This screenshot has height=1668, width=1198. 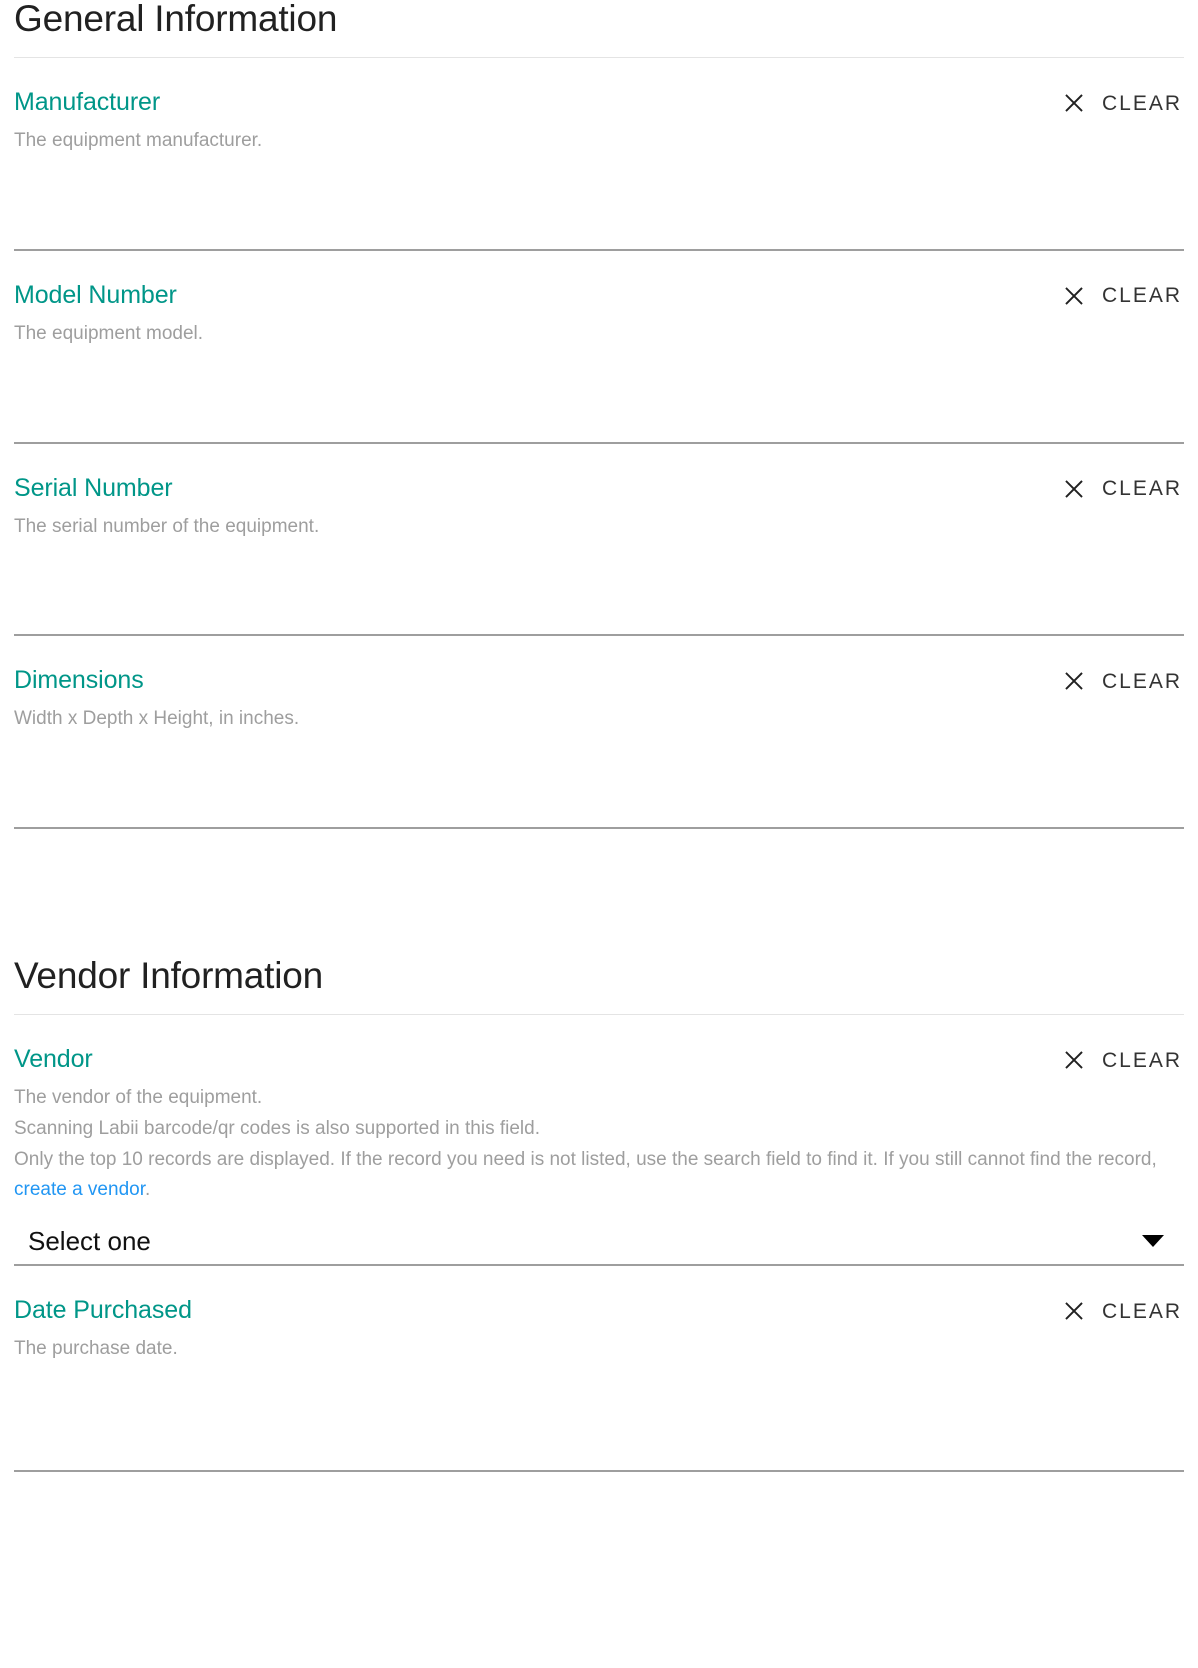 I want to click on clear-button-model-number: CLEAR, so click(x=1122, y=296).